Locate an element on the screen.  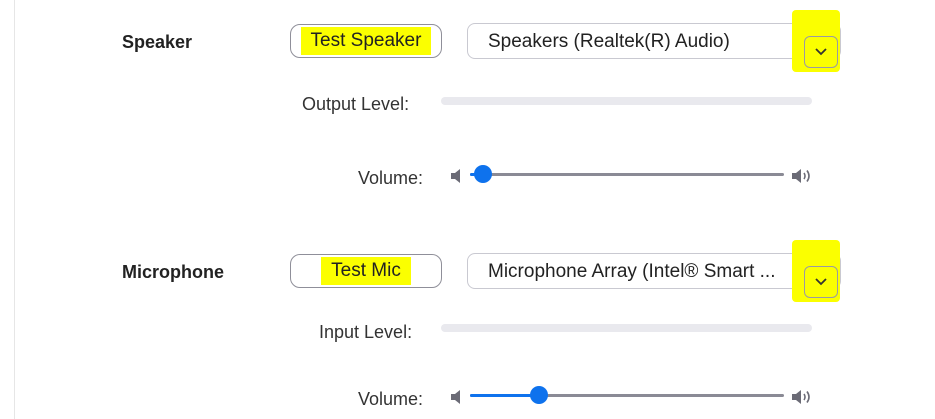
microphone-volume-thumb is located at coordinates (539, 395).